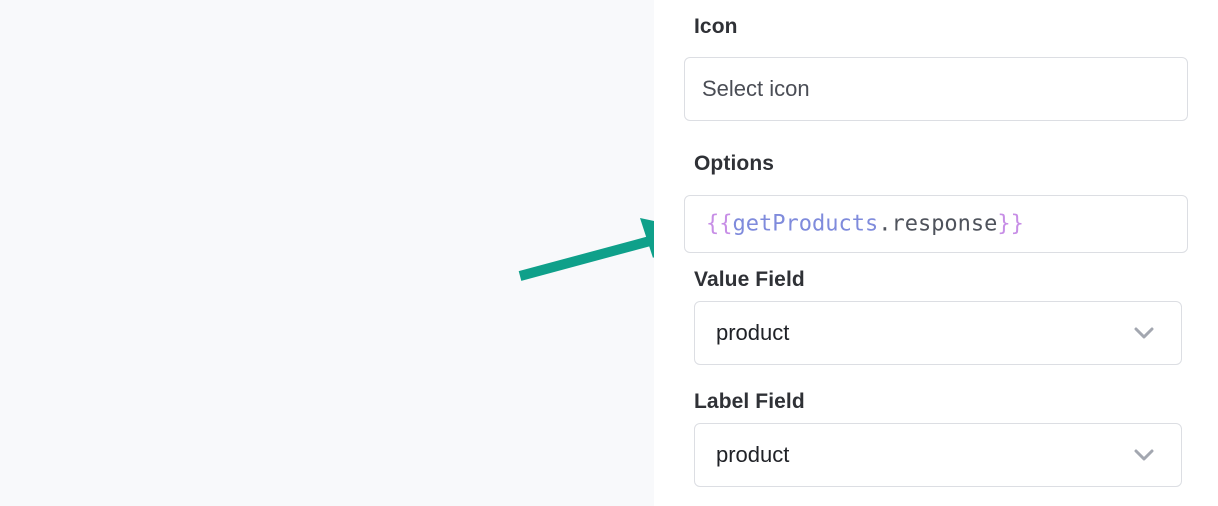  Describe the element at coordinates (734, 163) in the screenshot. I see `options-label: Options` at that location.